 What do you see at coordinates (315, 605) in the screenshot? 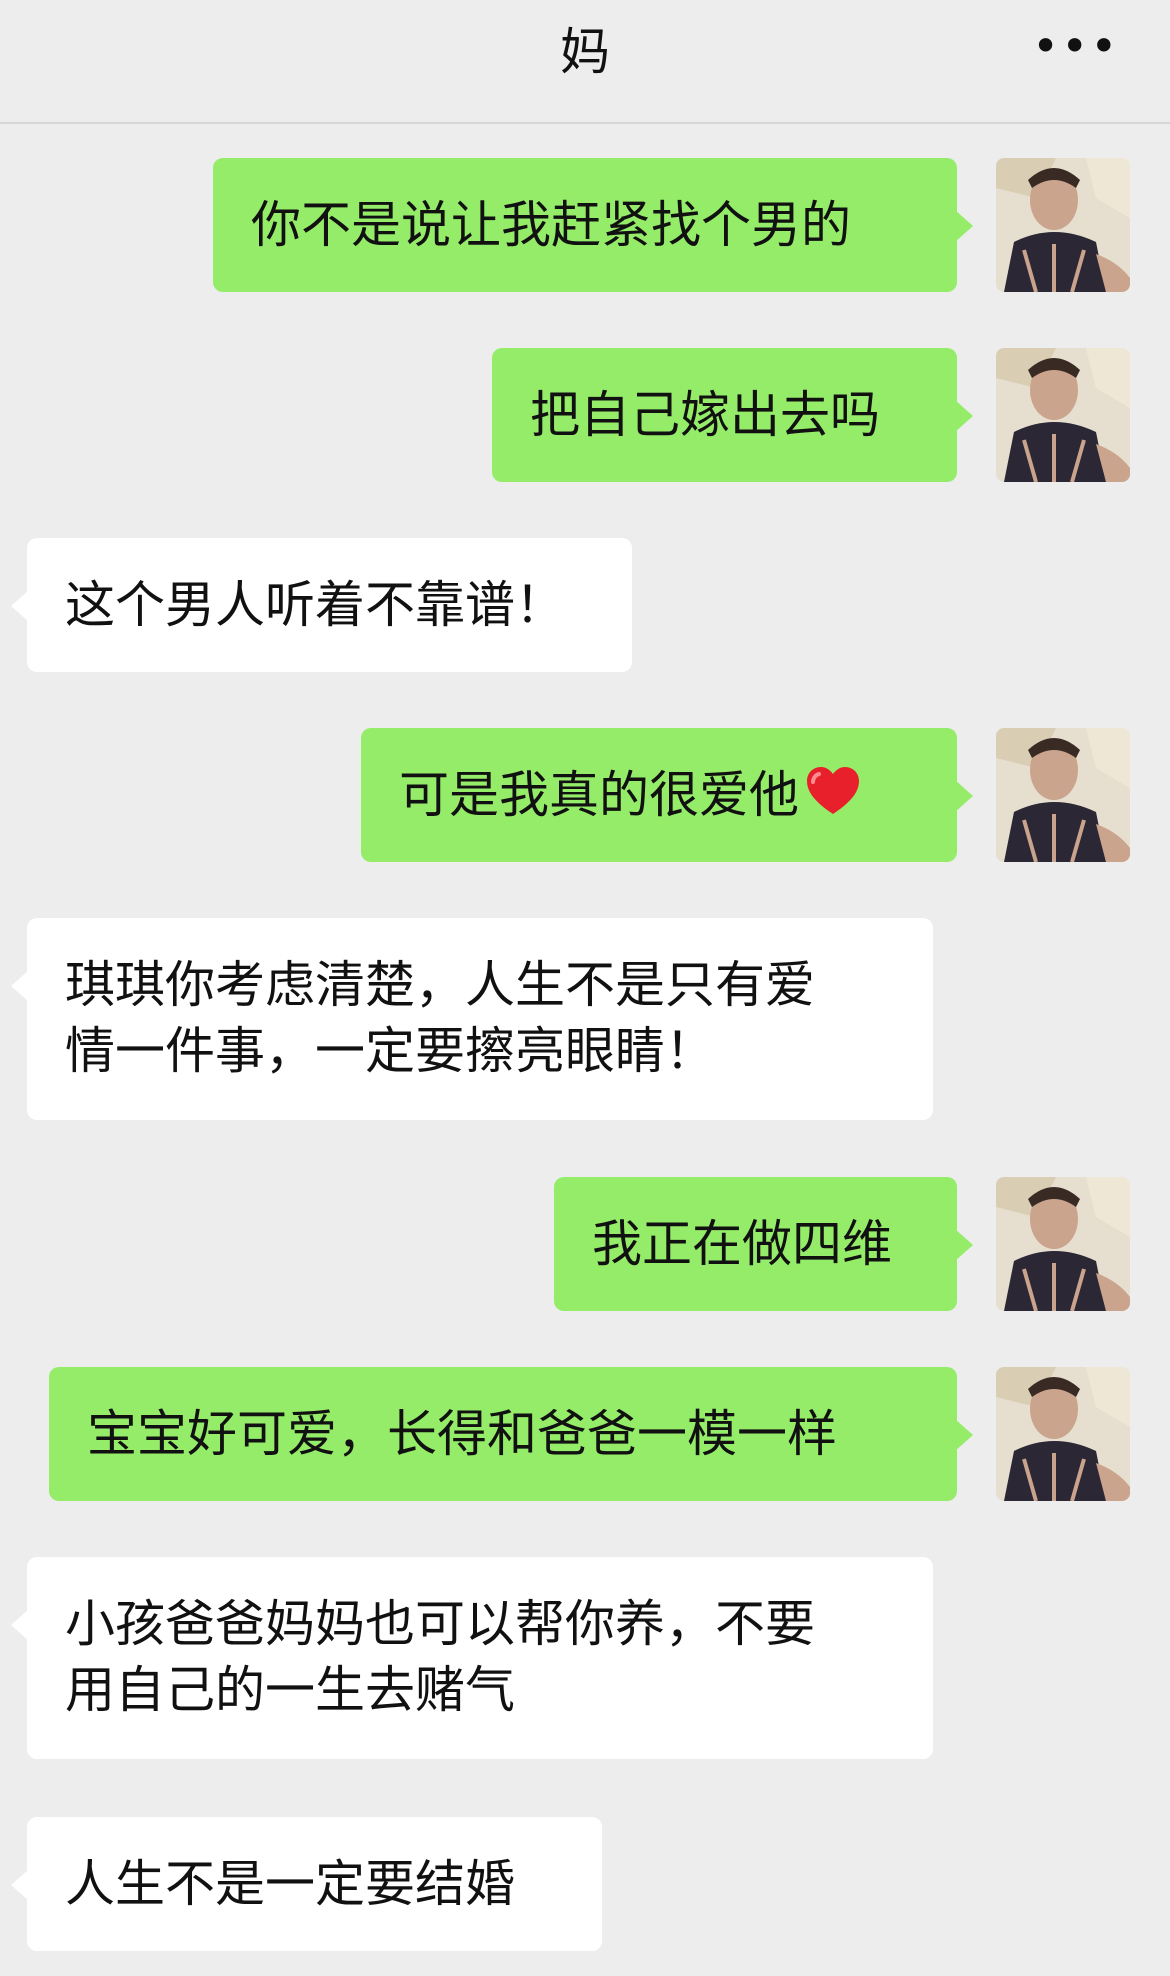
I see `message-text: 这个男人听着不靠谱！` at bounding box center [315, 605].